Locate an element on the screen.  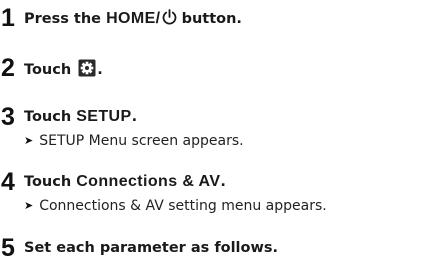
instruction-text: Set each parameter as follows. is located at coordinates (151, 248).